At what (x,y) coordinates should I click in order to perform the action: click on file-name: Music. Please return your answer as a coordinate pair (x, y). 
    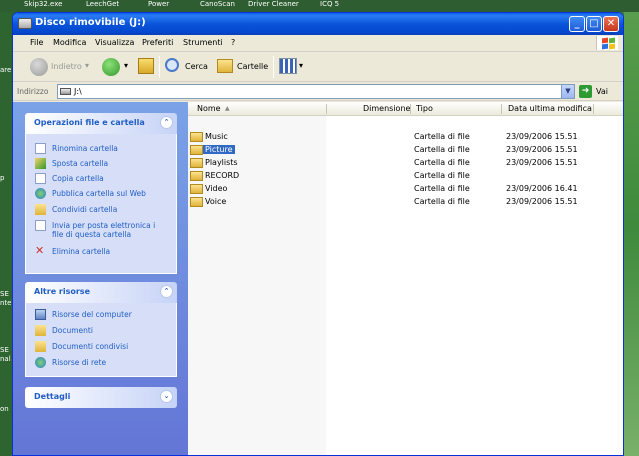
    Looking at the image, I should click on (216, 136).